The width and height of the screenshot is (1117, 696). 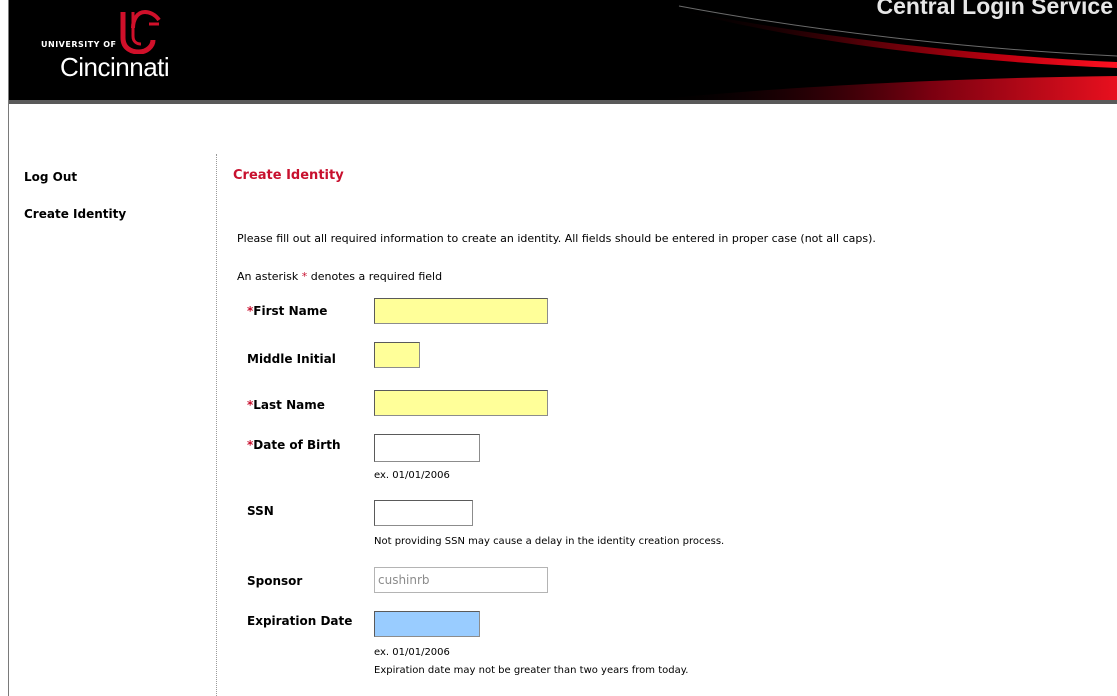 What do you see at coordinates (412, 652) in the screenshot?
I see `expiration-date-hint: ex. 01/01/2006` at bounding box center [412, 652].